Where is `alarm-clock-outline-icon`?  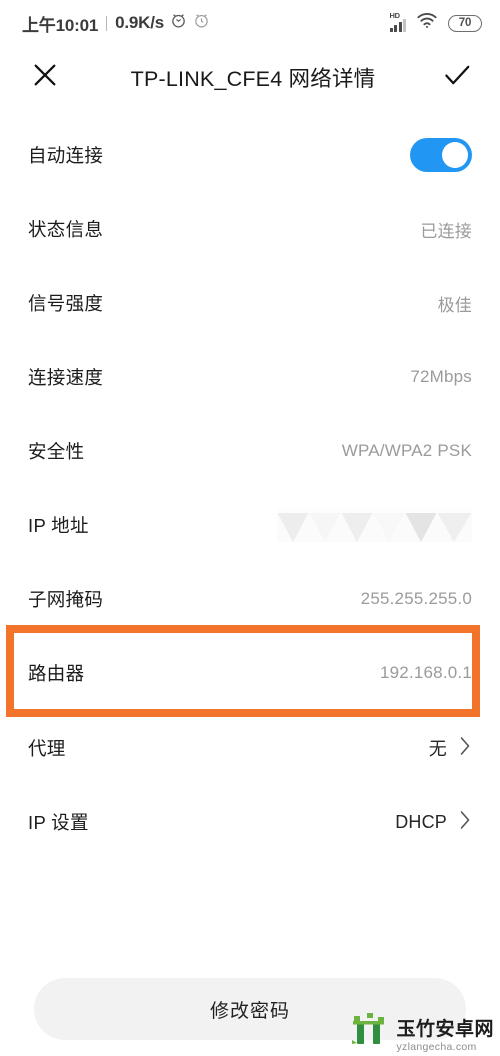 alarm-clock-outline-icon is located at coordinates (201, 23).